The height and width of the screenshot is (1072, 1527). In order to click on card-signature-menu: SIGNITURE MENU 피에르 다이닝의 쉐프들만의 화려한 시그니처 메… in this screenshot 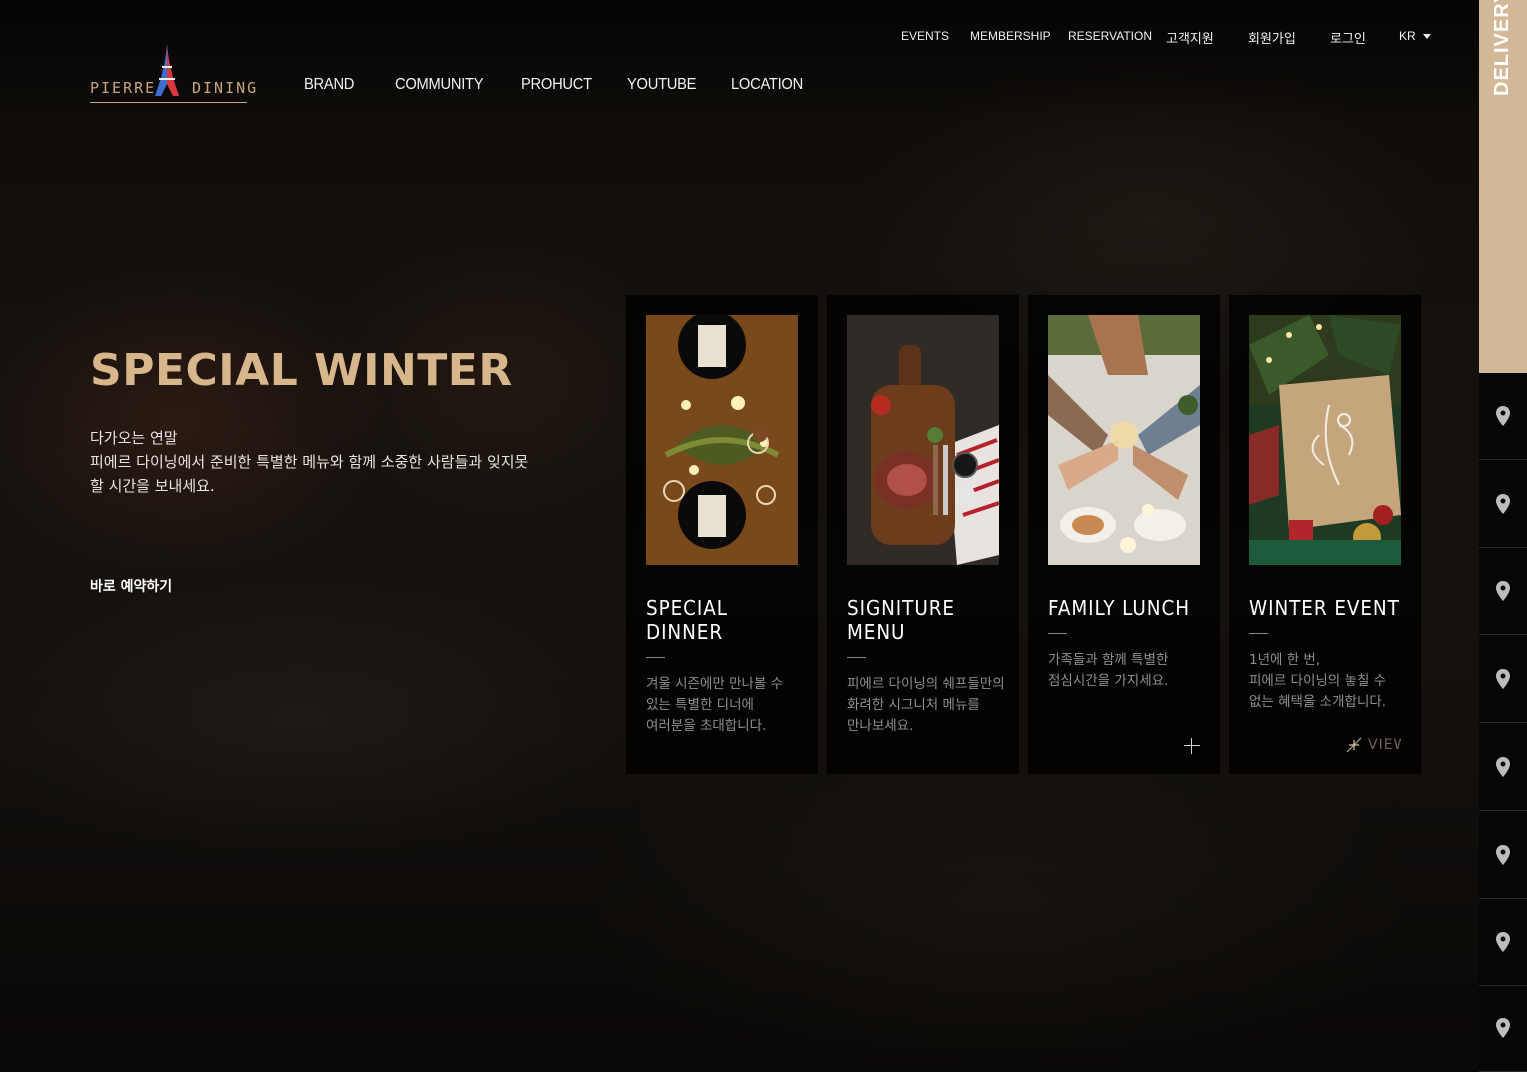, I will do `click(923, 534)`.